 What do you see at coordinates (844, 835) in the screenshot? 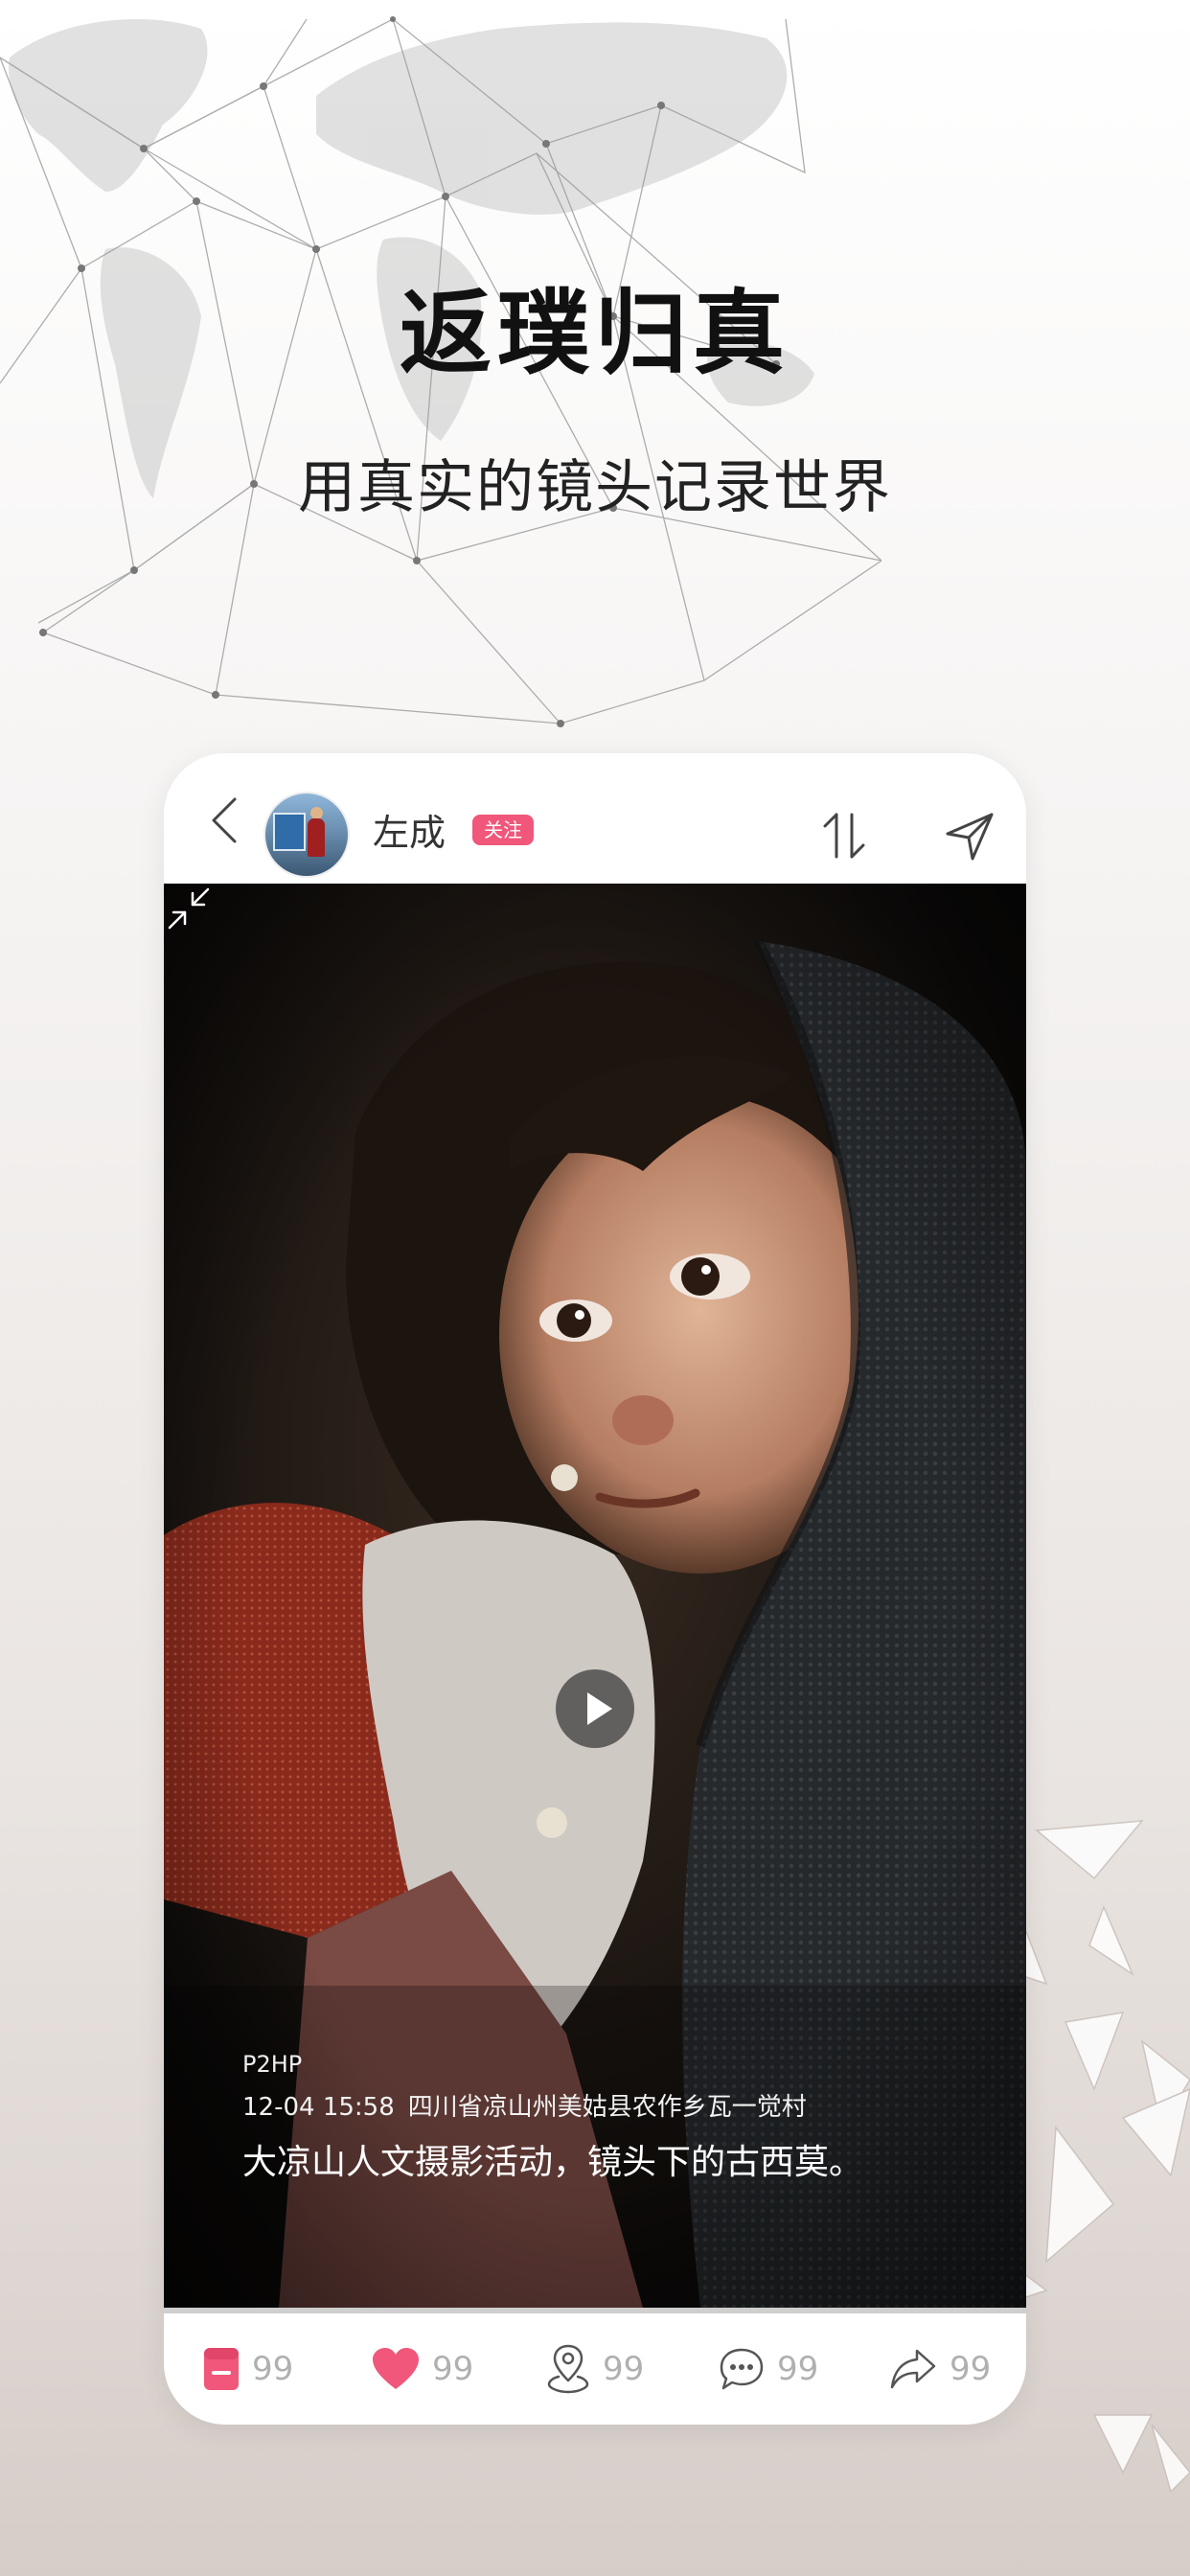
I see `swap-vertical-icon` at bounding box center [844, 835].